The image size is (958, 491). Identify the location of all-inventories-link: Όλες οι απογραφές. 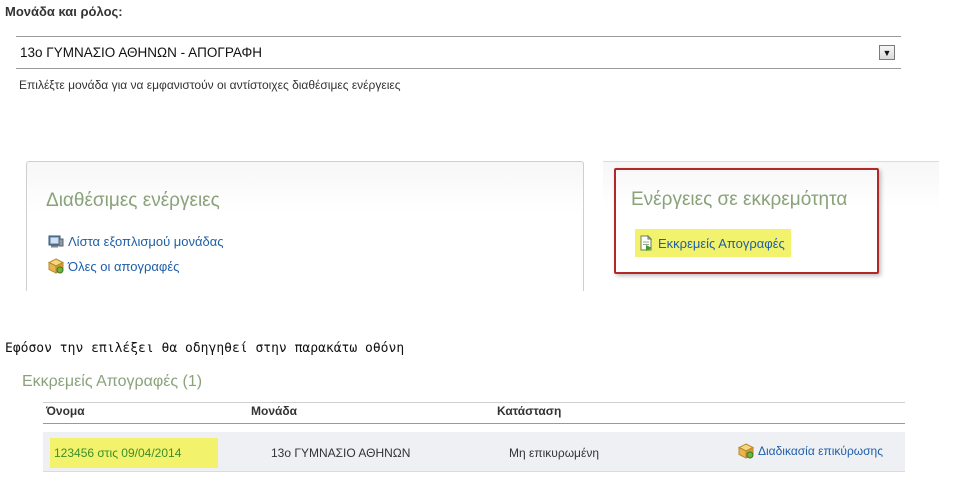
(113, 266).